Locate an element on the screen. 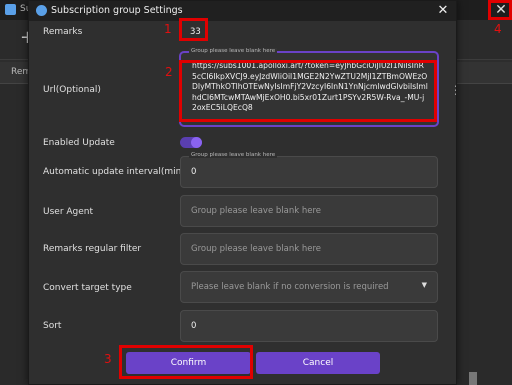  annotation-number-2: 2 is located at coordinates (169, 72).